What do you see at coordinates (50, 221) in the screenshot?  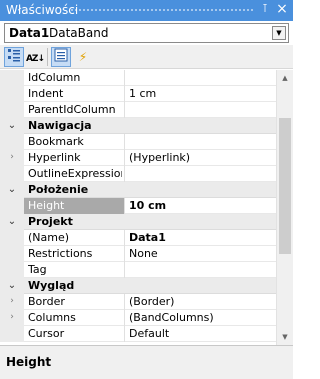 I see `category-label: Projekt` at bounding box center [50, 221].